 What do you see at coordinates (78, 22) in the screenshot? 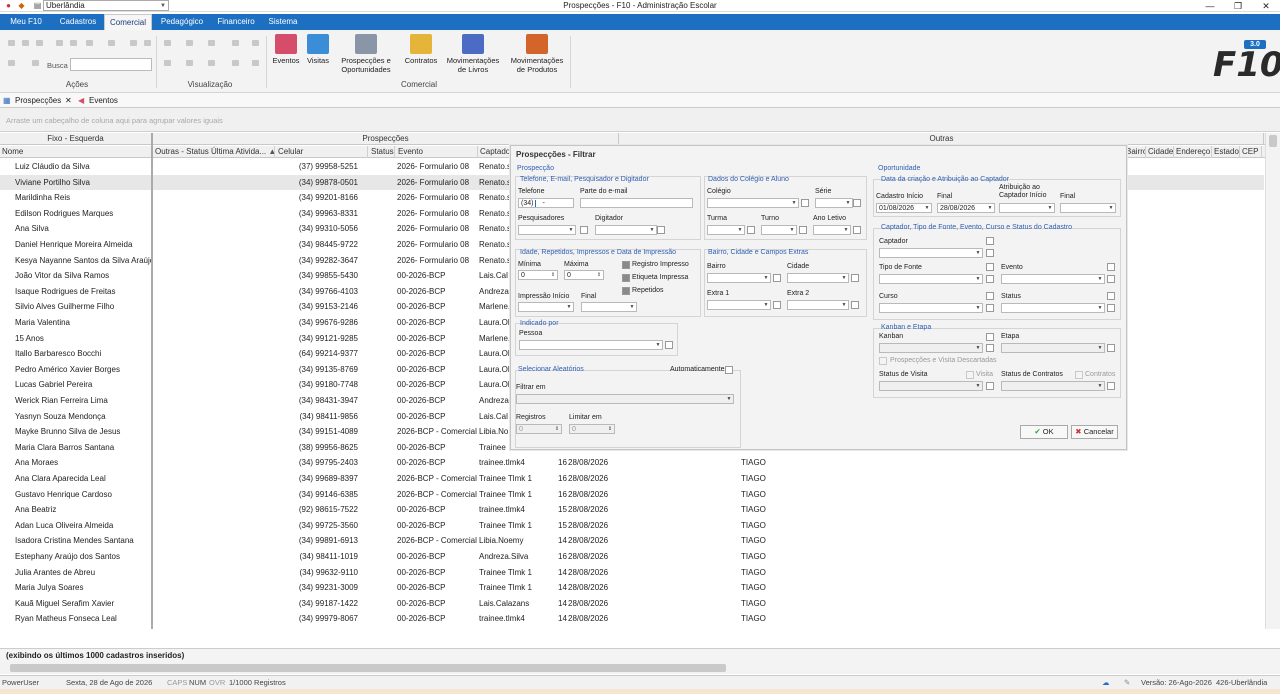
I see `menu-cadastros: Cadastros` at bounding box center [78, 22].